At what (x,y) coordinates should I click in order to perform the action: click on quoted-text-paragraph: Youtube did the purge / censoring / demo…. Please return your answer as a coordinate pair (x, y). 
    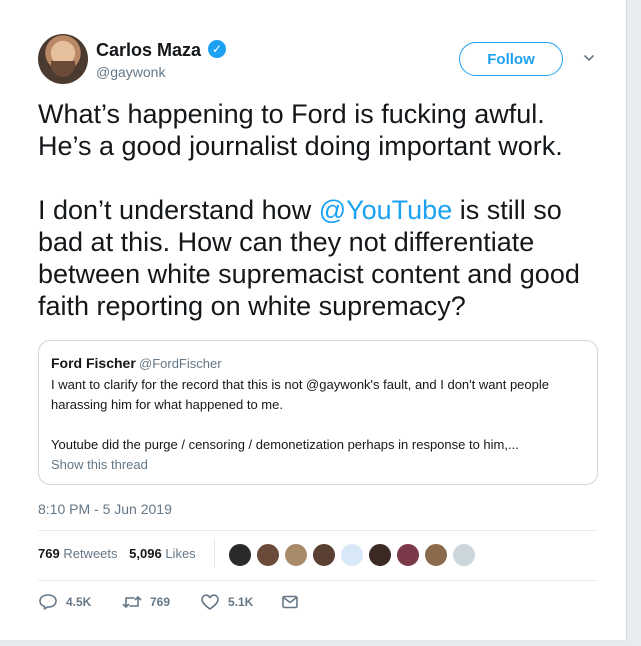
    Looking at the image, I should click on (285, 444).